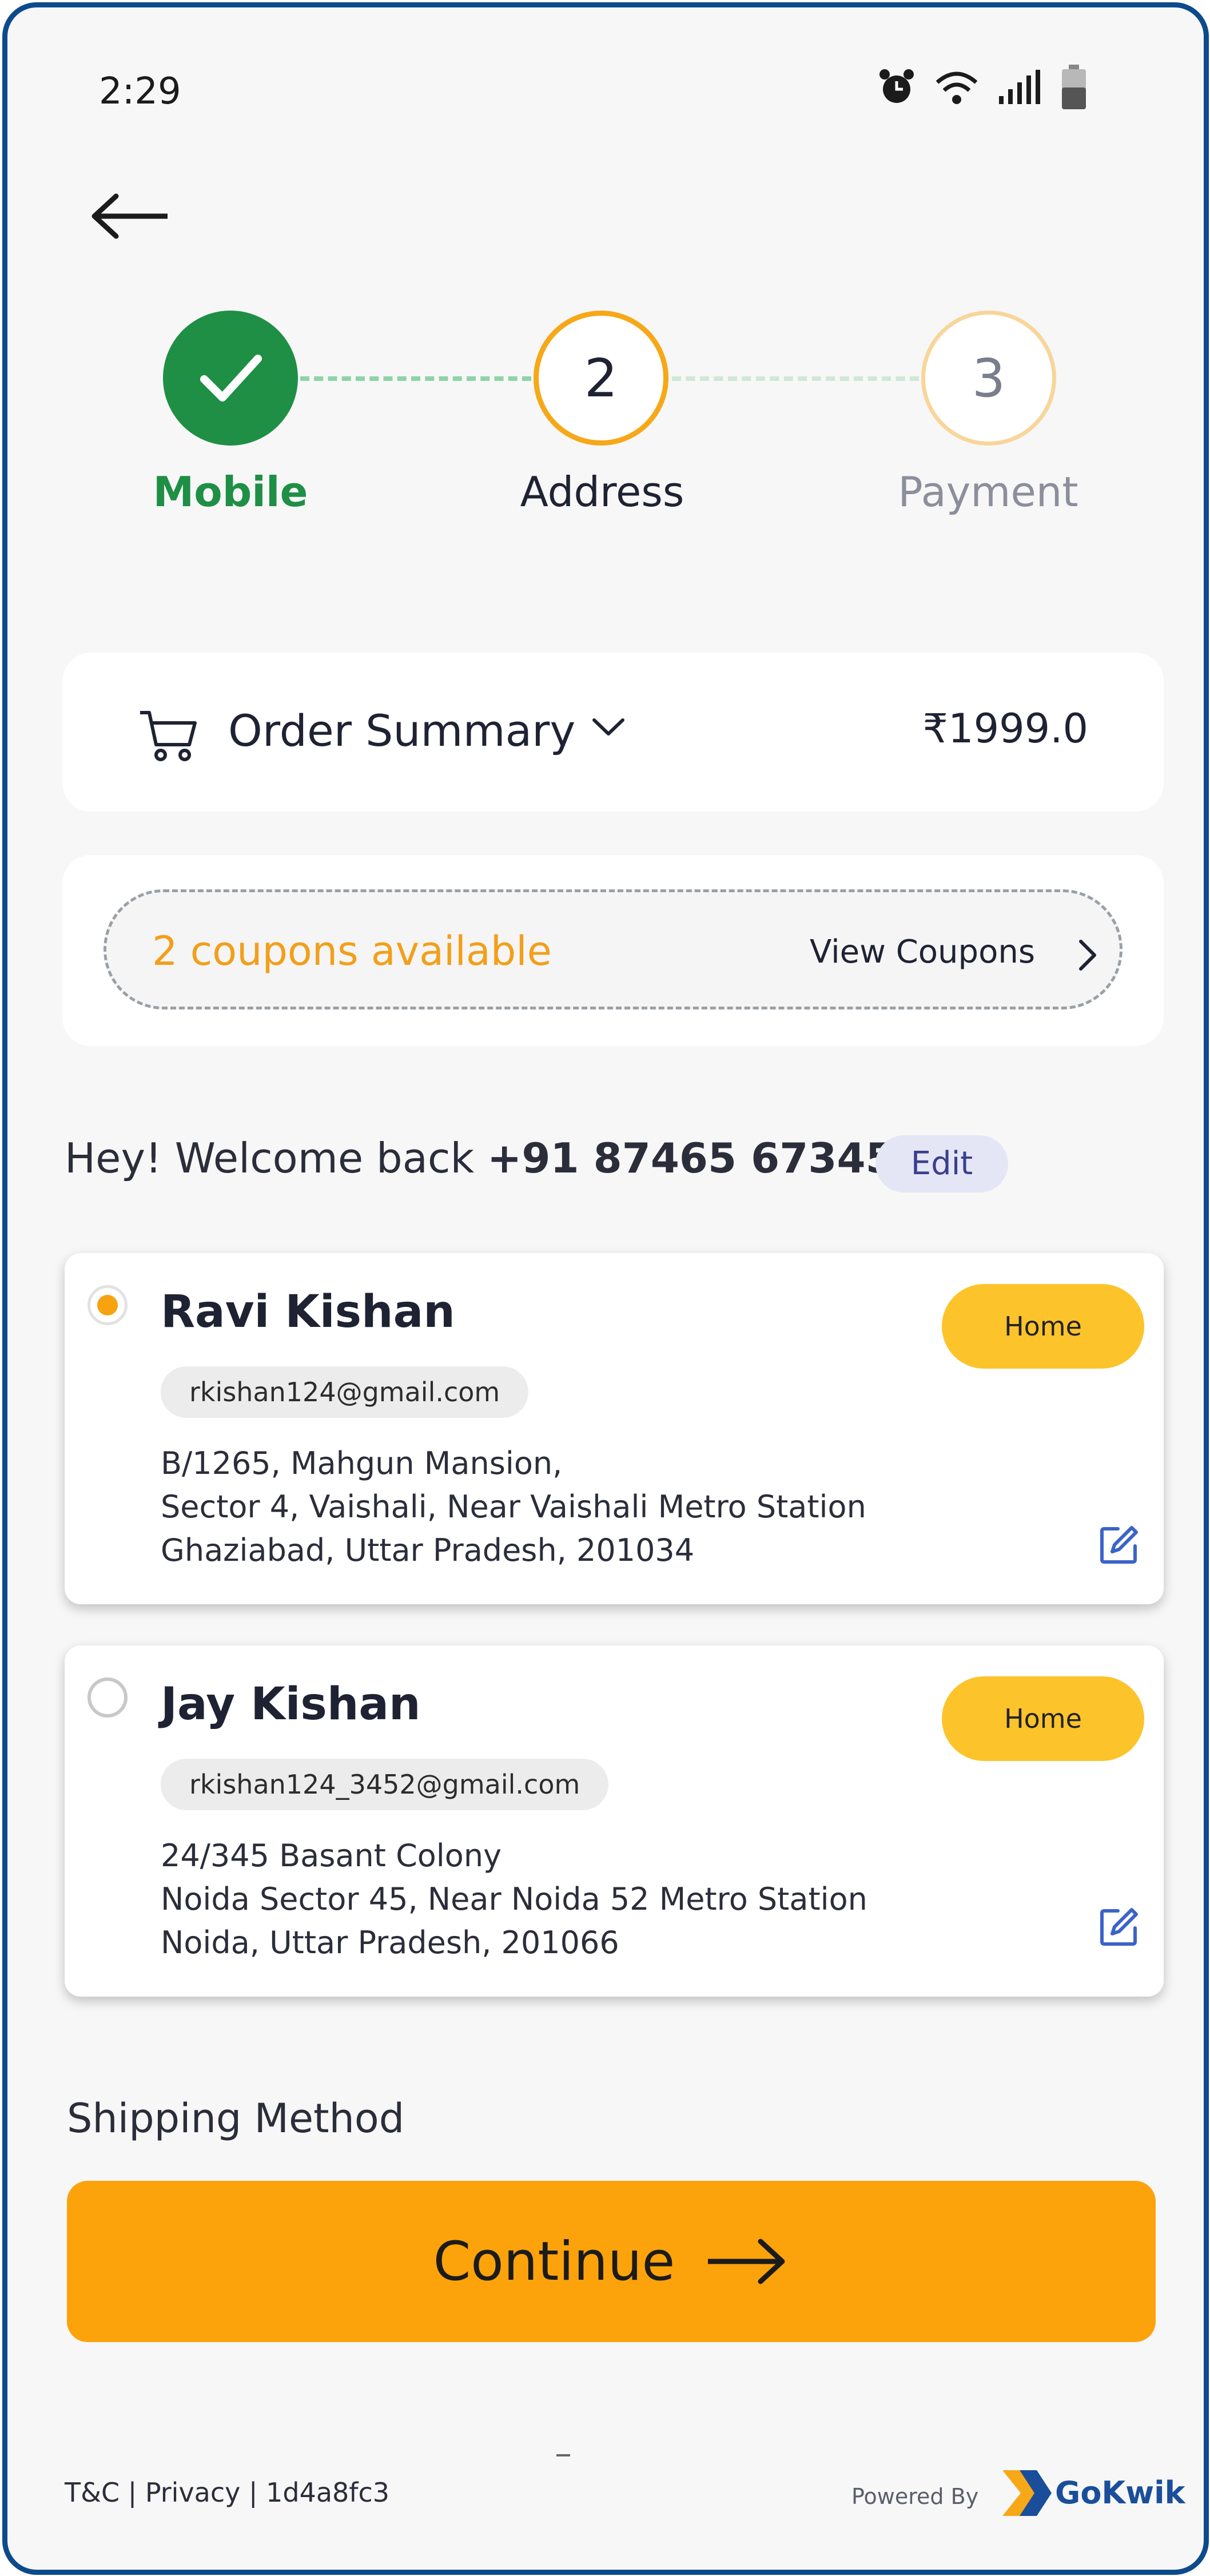 The width and height of the screenshot is (1210, 2576). Describe the element at coordinates (332, 1856) in the screenshot. I see `address-line: 24/345 Basant Colony` at that location.